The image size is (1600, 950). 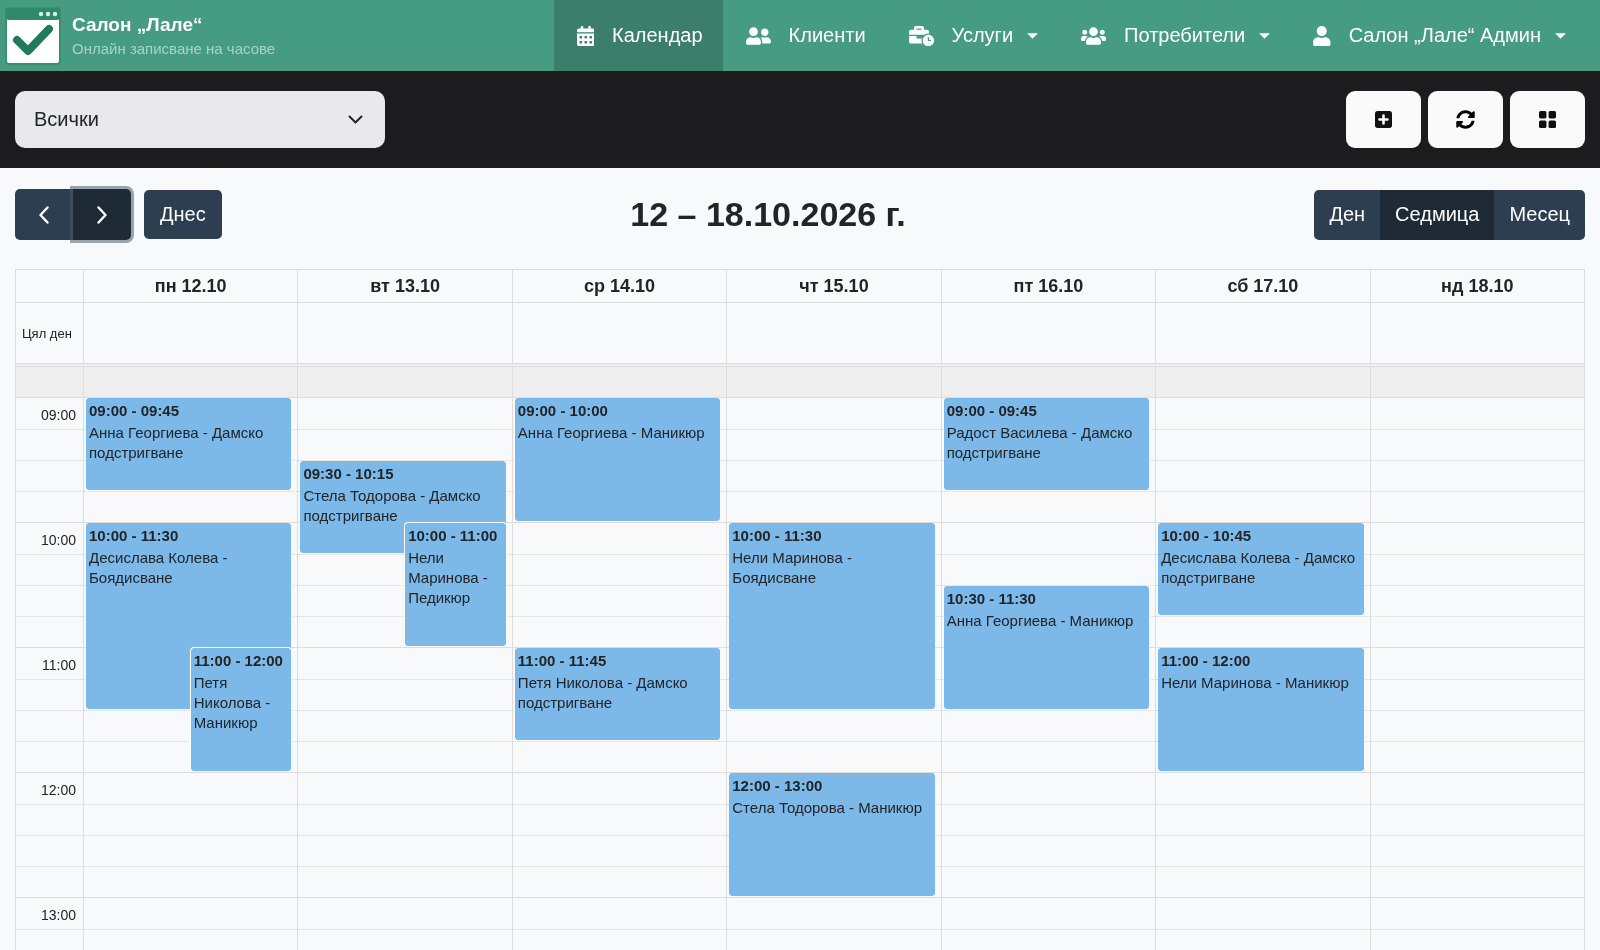 What do you see at coordinates (603, 693) in the screenshot?
I see `event-title: Петя Николова - Дамско подстригване` at bounding box center [603, 693].